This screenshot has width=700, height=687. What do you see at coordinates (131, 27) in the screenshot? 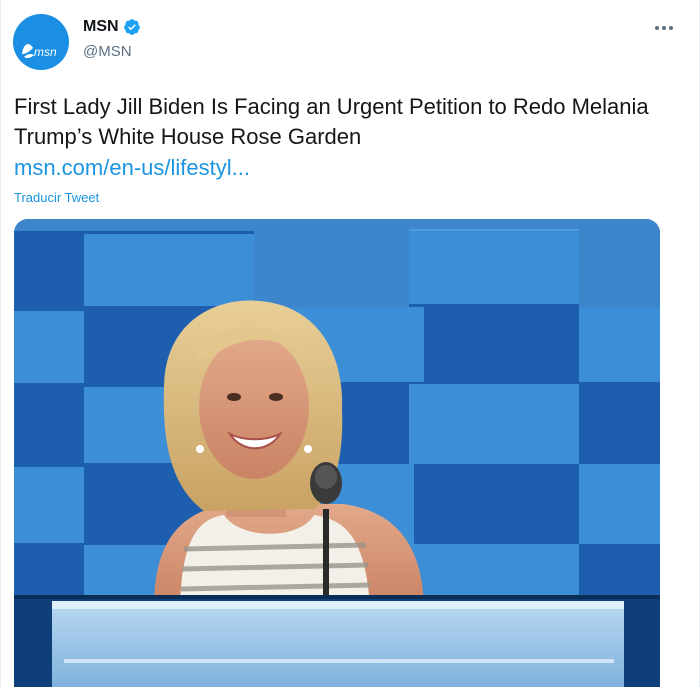
I see `verified-badge-icon` at bounding box center [131, 27].